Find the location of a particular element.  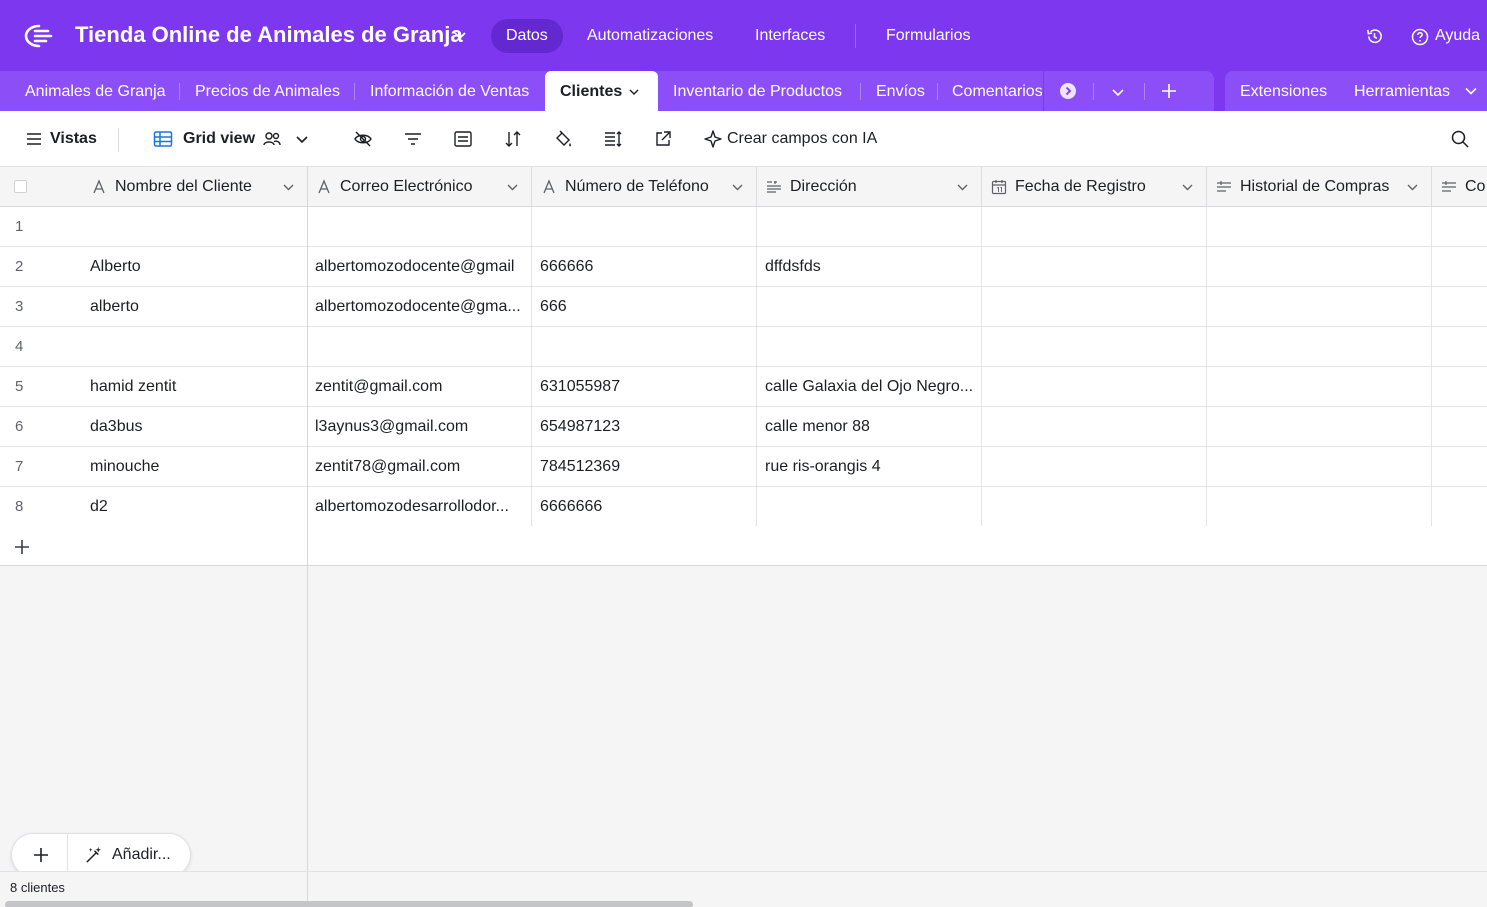

column-header: Co is located at coordinates (1459, 187).